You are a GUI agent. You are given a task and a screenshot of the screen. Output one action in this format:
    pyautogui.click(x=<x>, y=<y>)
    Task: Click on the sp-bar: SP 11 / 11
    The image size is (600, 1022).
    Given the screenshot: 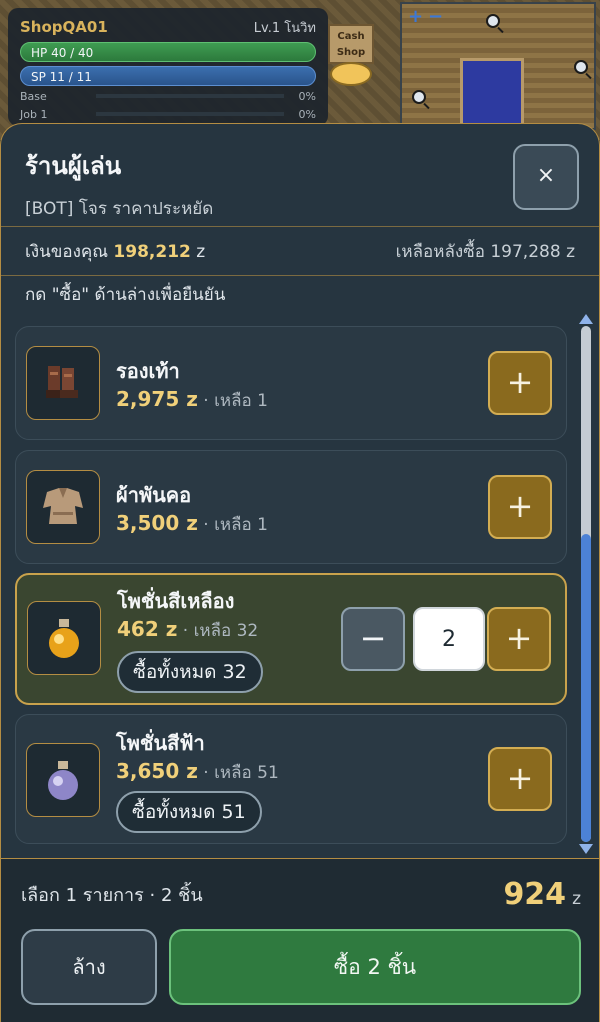 What is the action you would take?
    pyautogui.click(x=168, y=76)
    